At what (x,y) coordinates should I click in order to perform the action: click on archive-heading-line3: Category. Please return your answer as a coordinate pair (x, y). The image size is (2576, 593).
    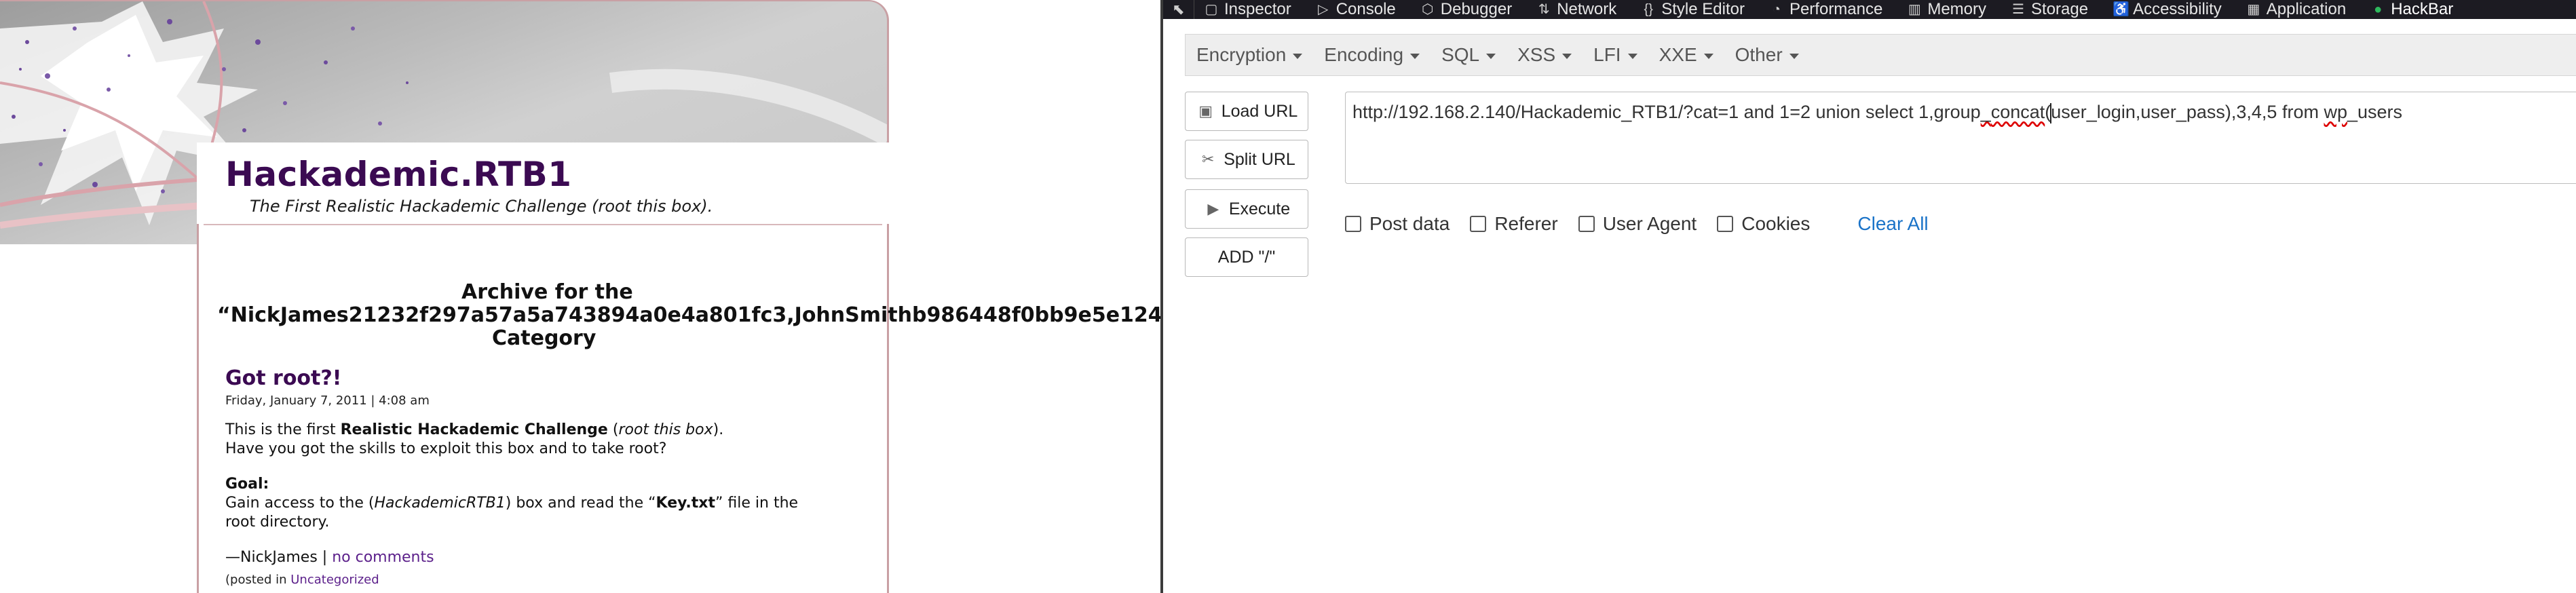
    Looking at the image, I should click on (544, 338).